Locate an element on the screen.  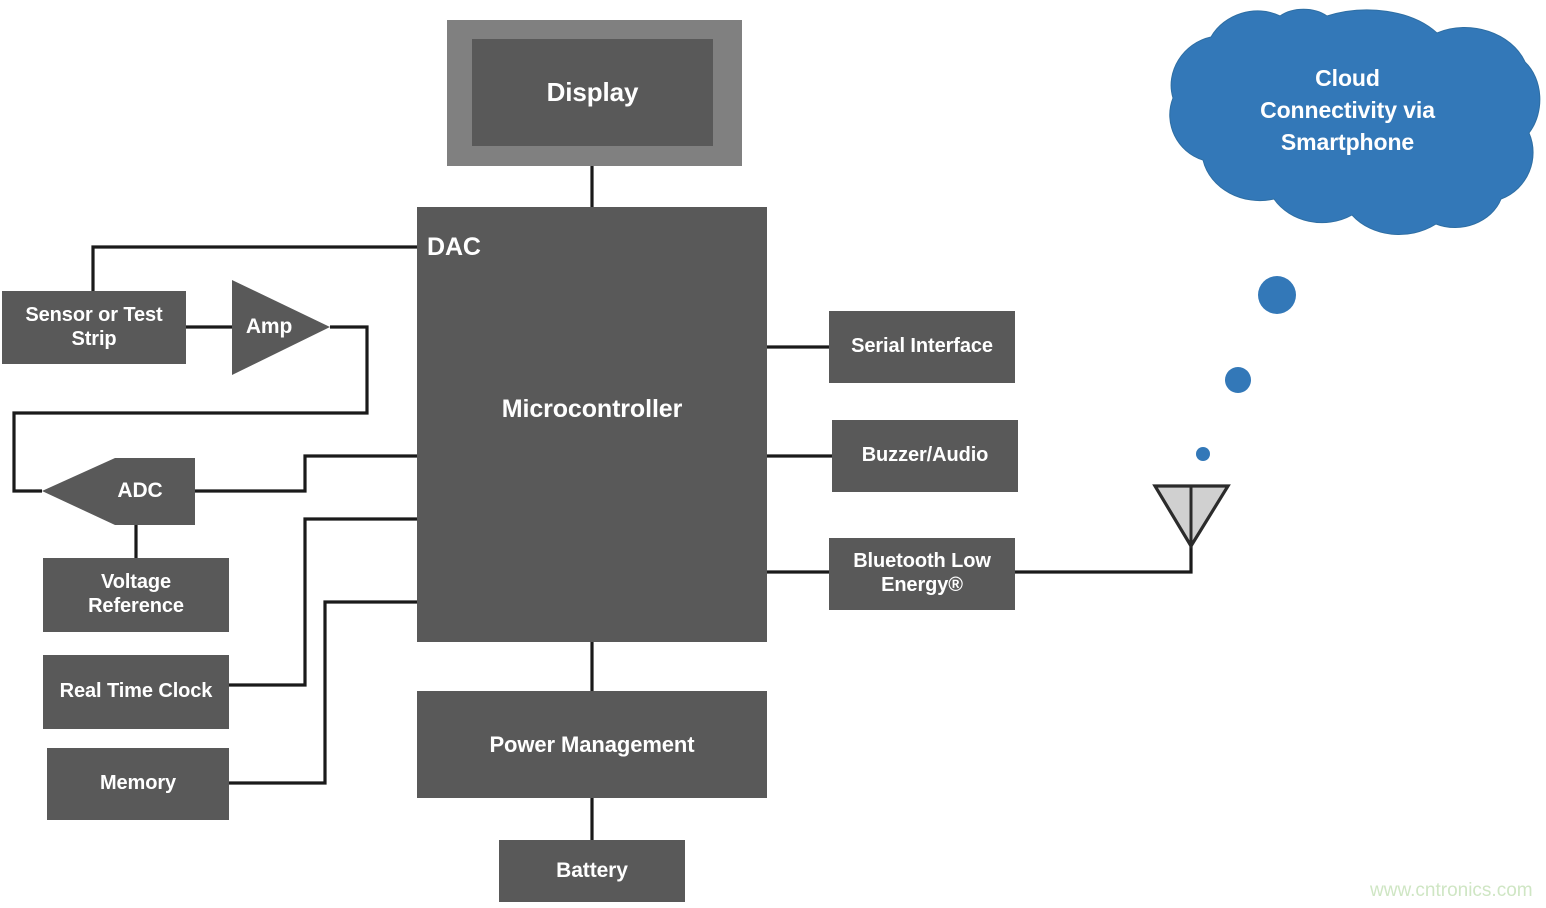
power-management-box is located at coordinates (592, 744).